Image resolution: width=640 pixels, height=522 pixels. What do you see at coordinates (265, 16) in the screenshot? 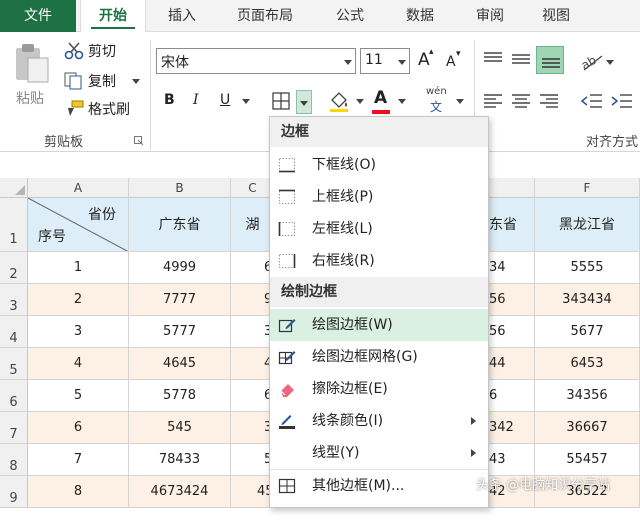
I see `tab-page-layout: 页面布局` at bounding box center [265, 16].